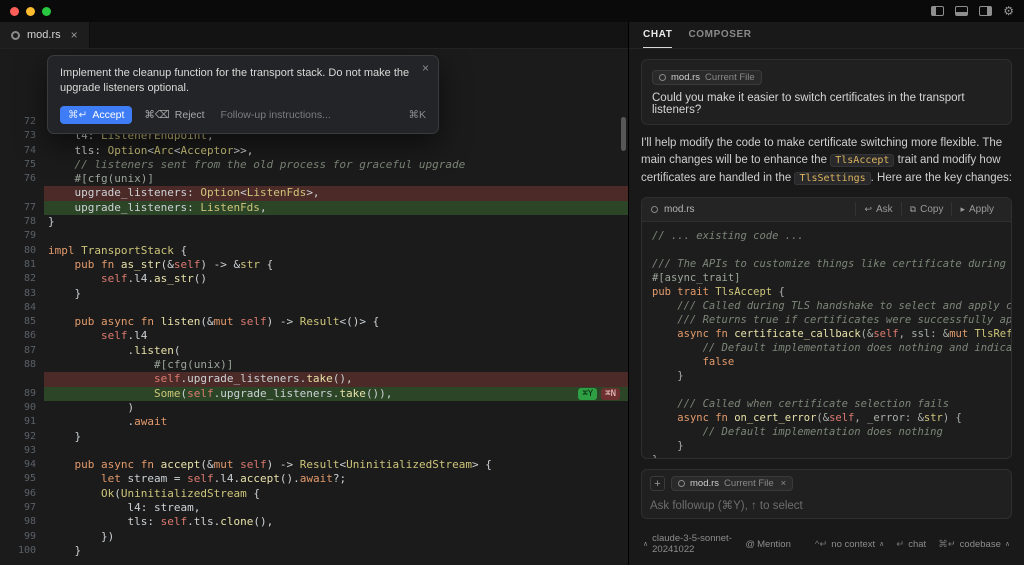  What do you see at coordinates (976, 209) in the screenshot?
I see `apply-button: ▸ Apply` at bounding box center [976, 209].